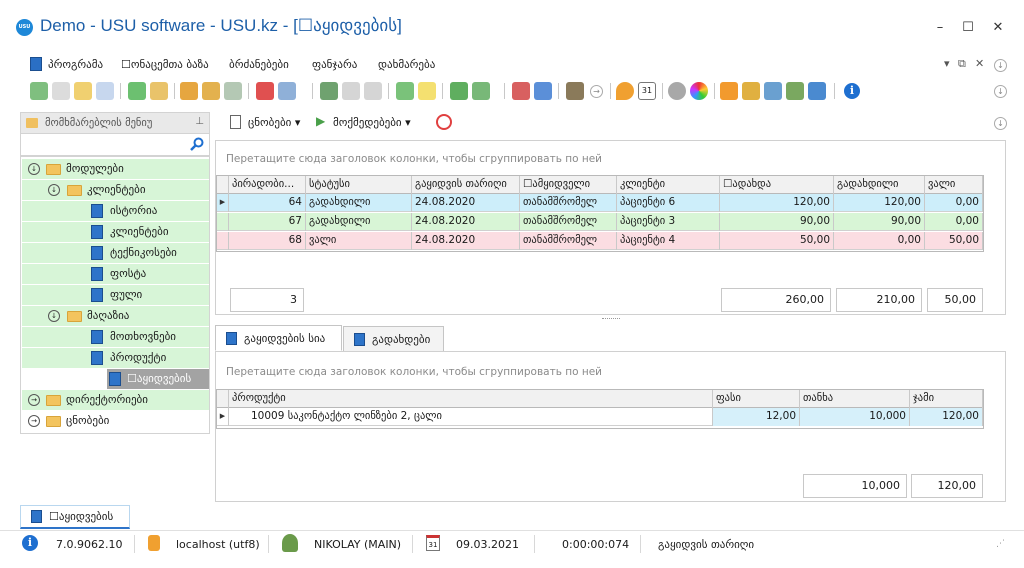 Image resolution: width=1024 pixels, height=568 pixels. I want to click on stop-icon, so click(444, 122).